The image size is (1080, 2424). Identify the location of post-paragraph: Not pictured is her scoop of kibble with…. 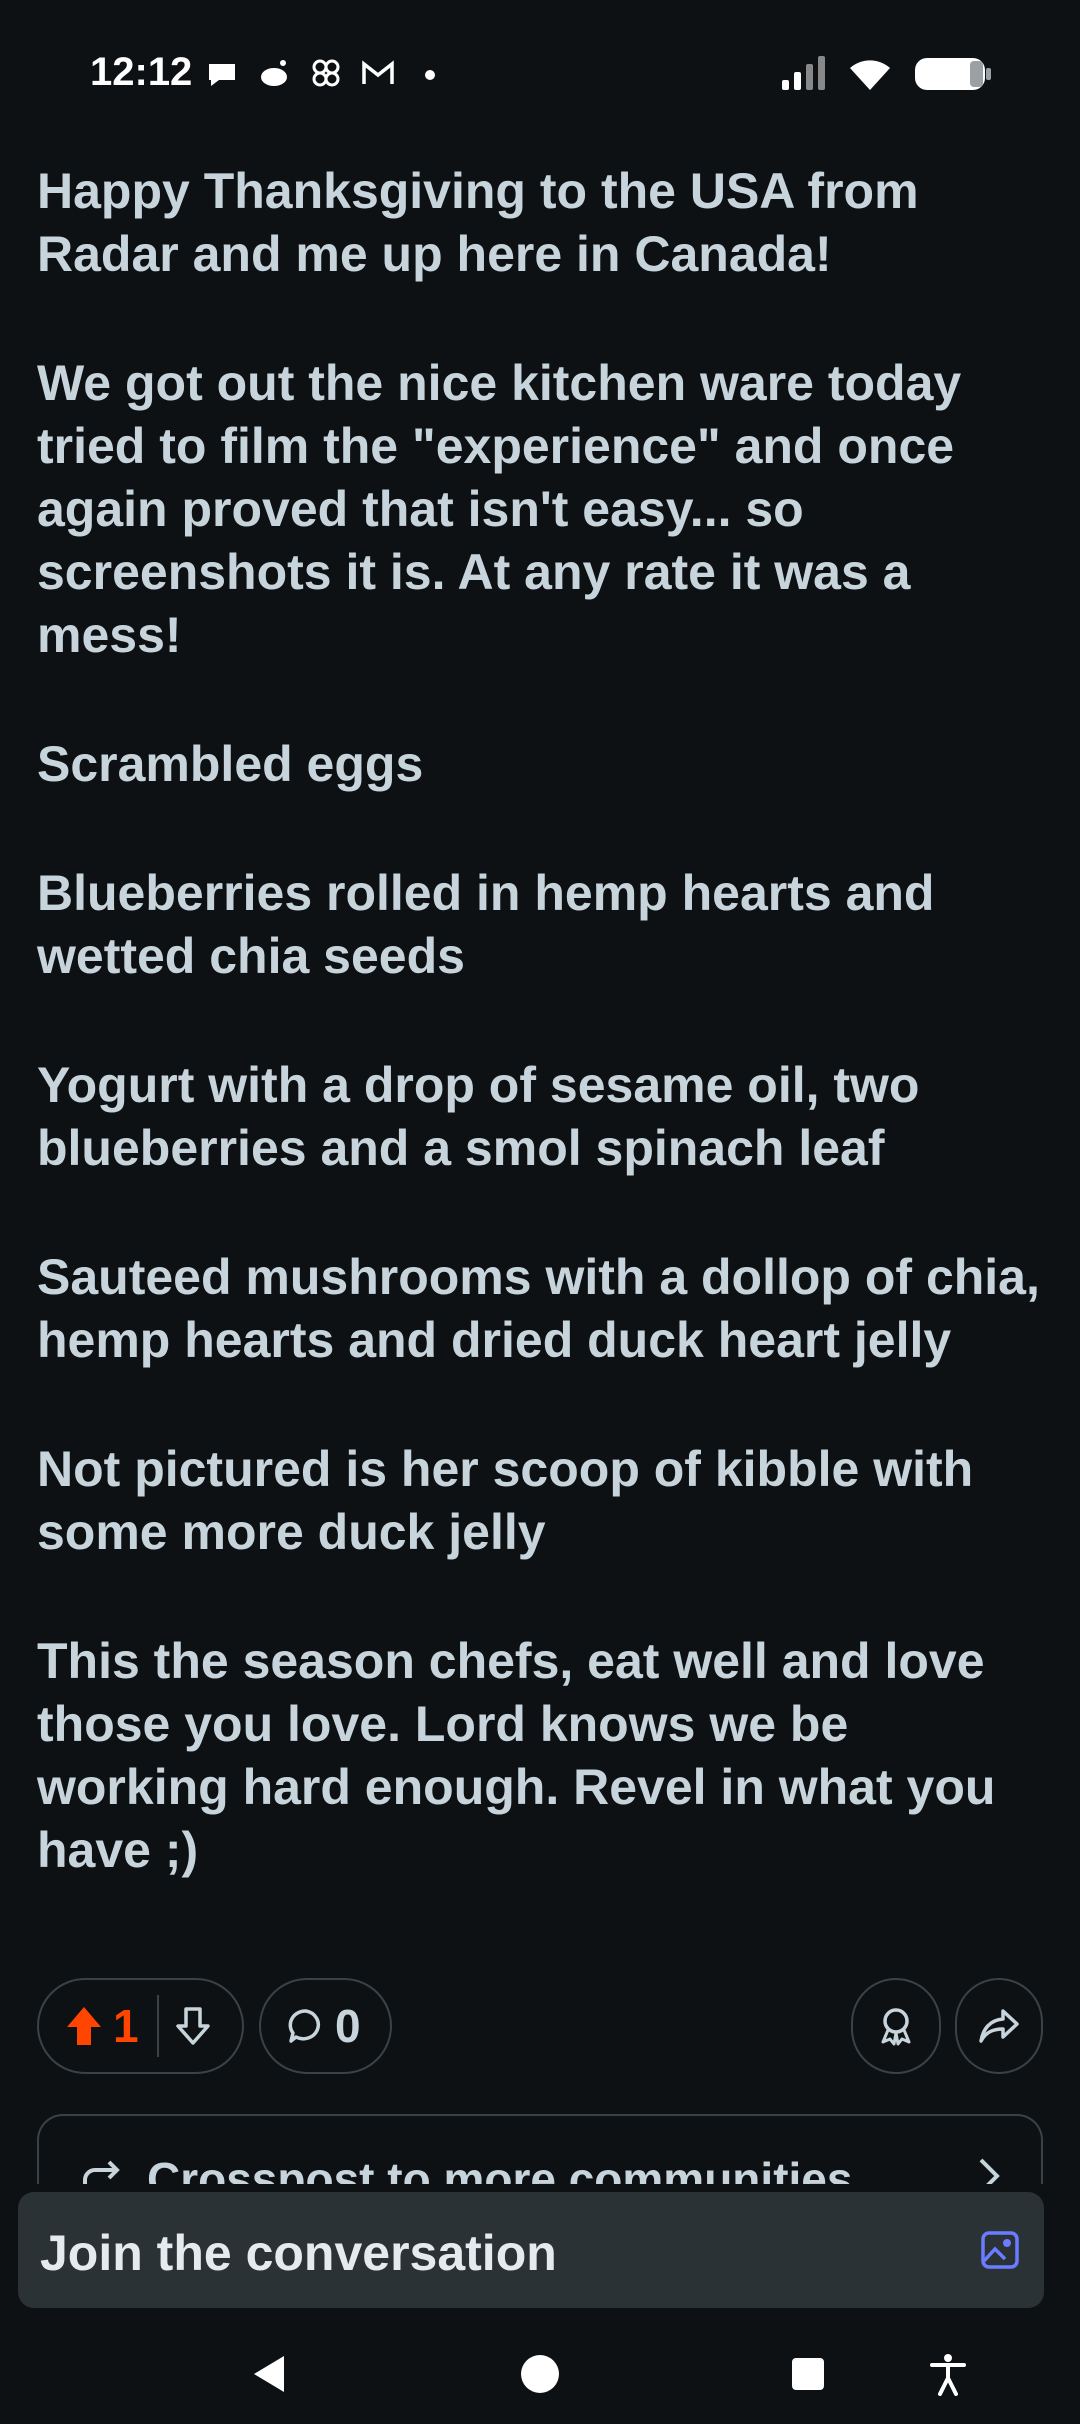
(505, 1500).